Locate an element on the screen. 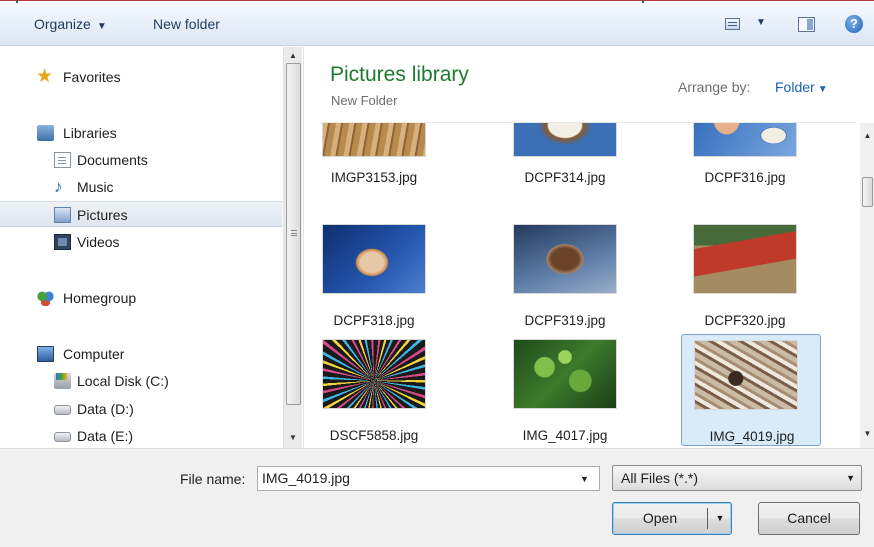  views-icon is located at coordinates (734, 24).